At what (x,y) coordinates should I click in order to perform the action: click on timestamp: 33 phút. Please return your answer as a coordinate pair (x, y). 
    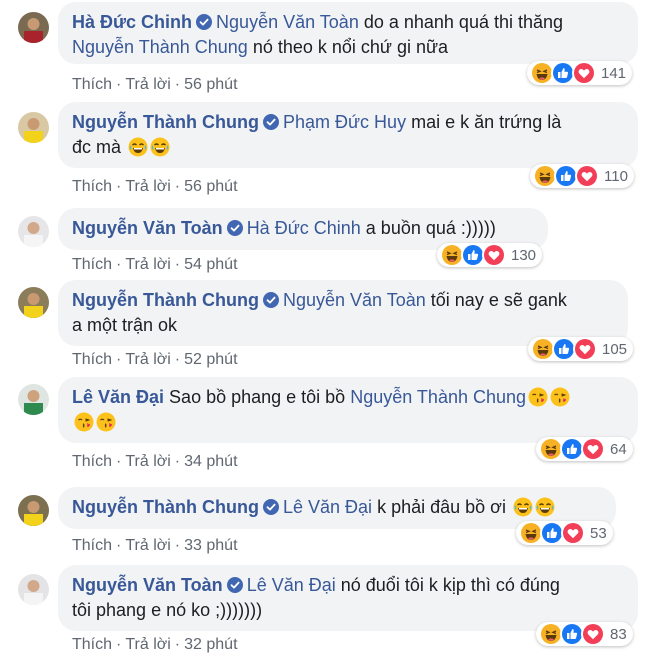
    Looking at the image, I should click on (210, 546).